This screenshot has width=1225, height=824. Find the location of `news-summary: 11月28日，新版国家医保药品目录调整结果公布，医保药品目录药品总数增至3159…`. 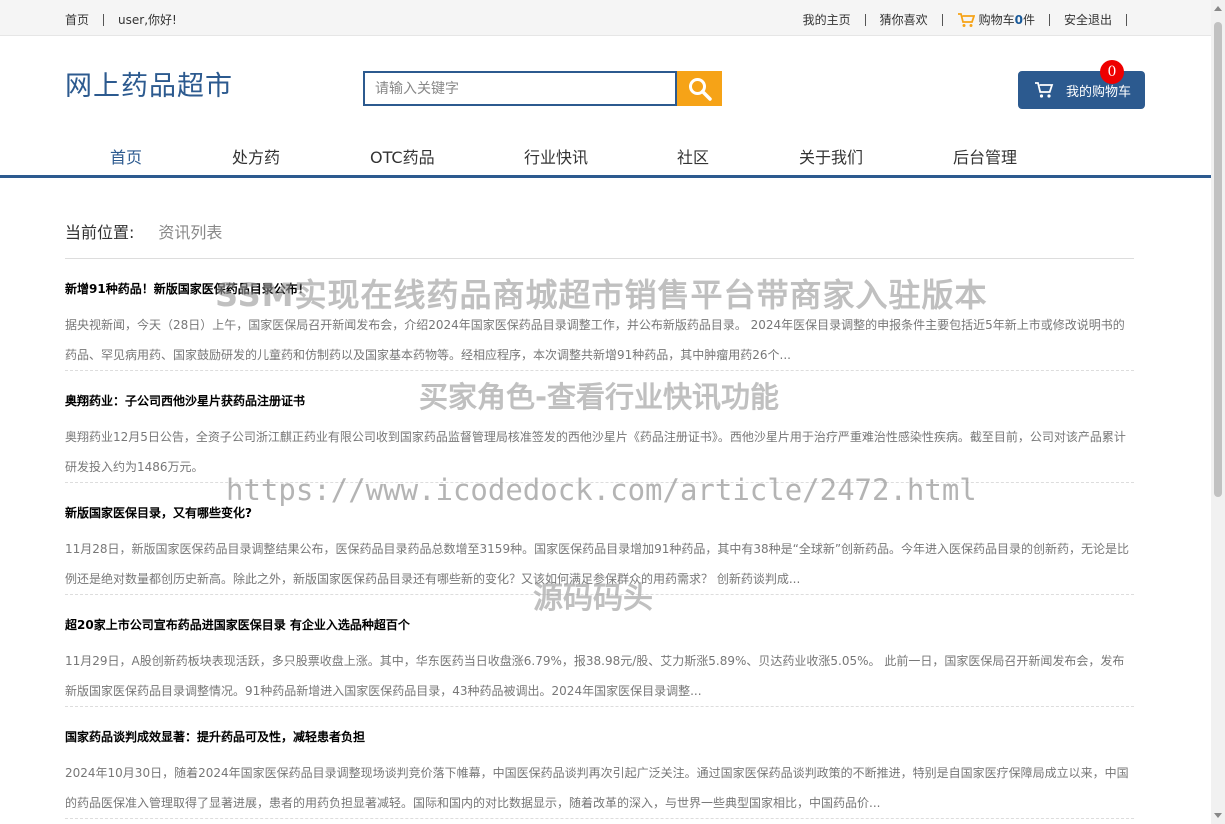

news-summary: 11月28日，新版国家医保药品目录调整结果公布，医保药品目录药品总数增至3159… is located at coordinates (597, 564).